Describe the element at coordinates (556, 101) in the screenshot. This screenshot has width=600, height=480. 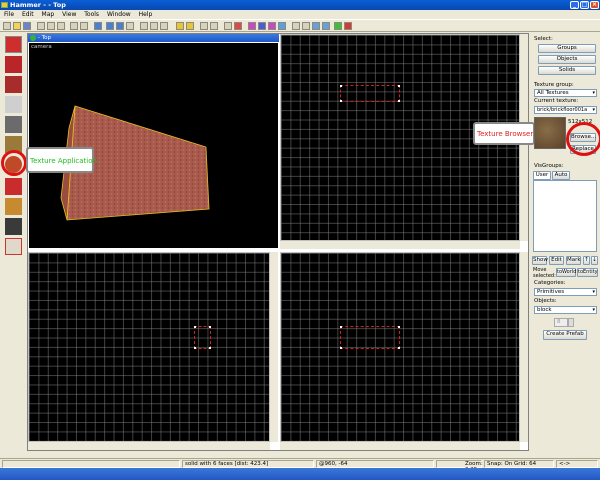
I see `current-texture-label: Current texture:` at that location.